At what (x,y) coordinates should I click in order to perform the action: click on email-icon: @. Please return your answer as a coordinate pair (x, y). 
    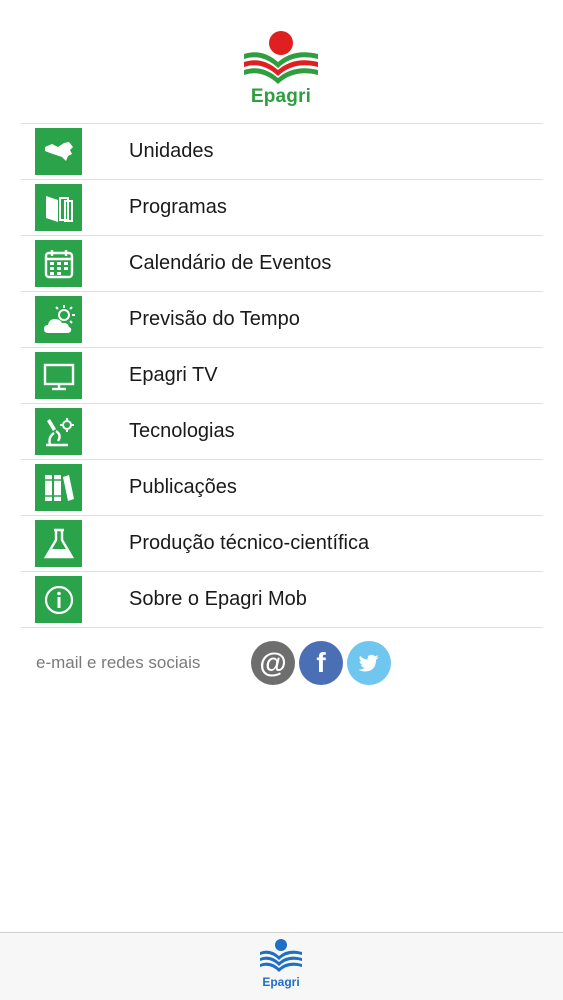
    Looking at the image, I should click on (273, 662).